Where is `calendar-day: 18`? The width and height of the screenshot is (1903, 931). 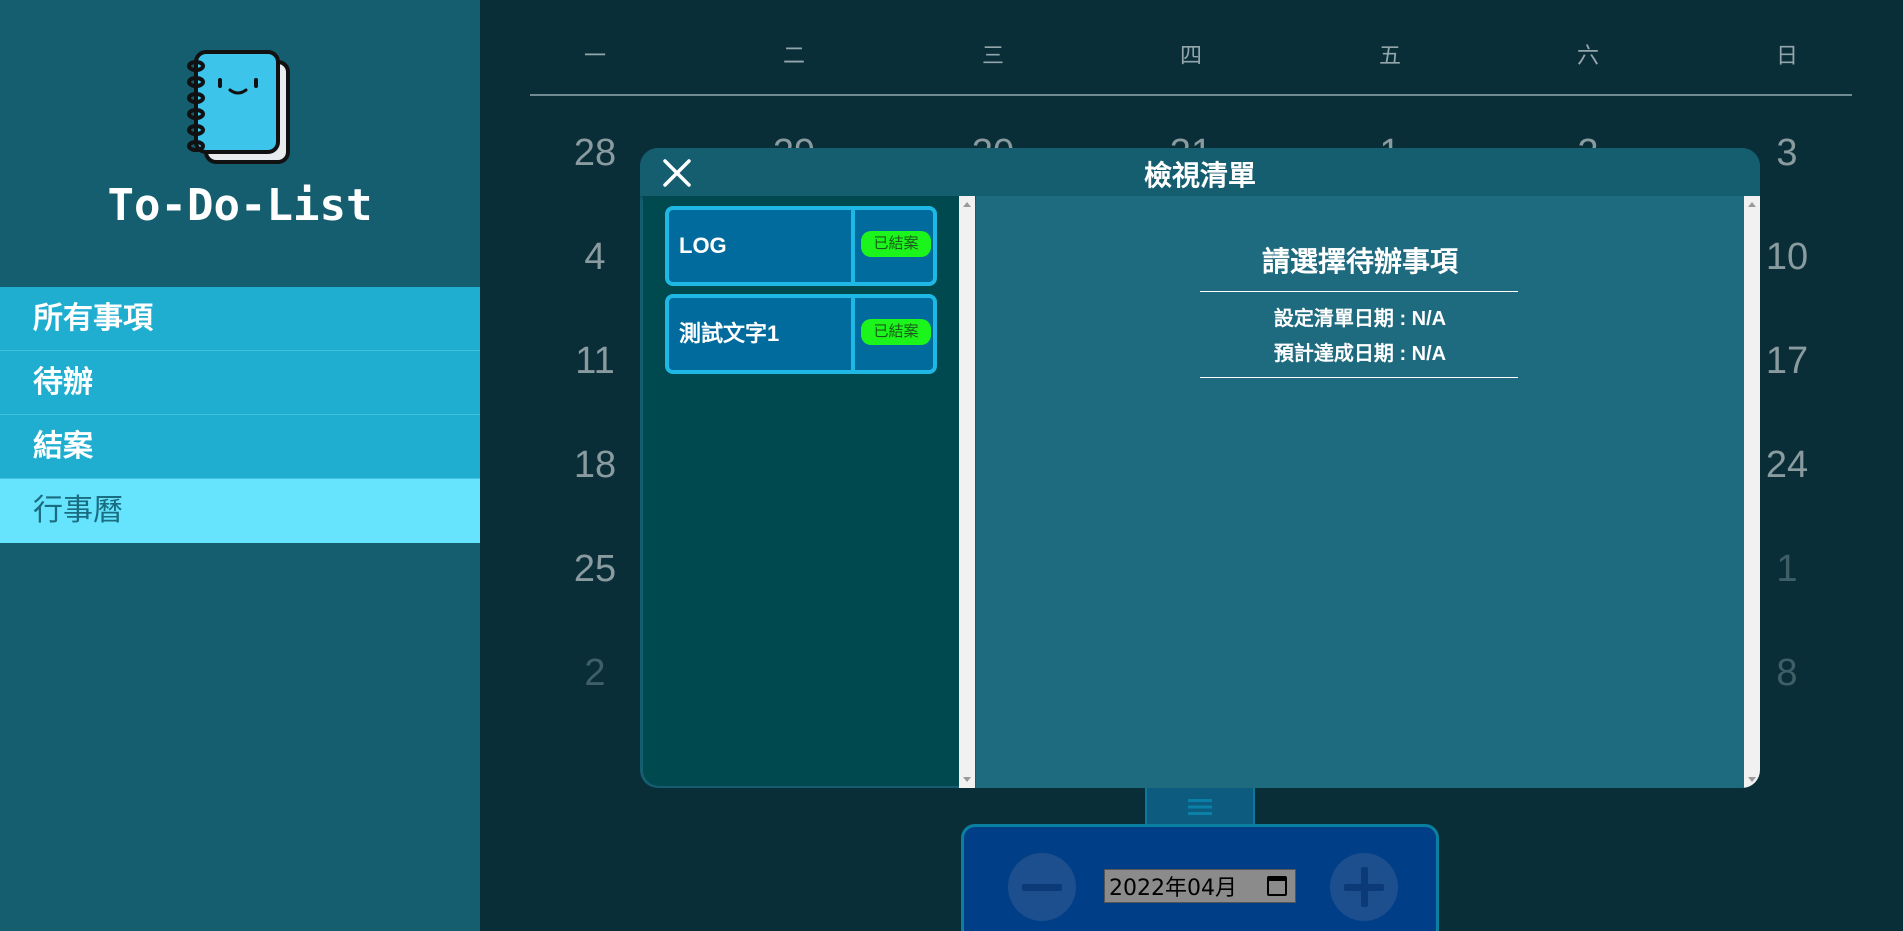
calendar-day: 18 is located at coordinates (595, 465).